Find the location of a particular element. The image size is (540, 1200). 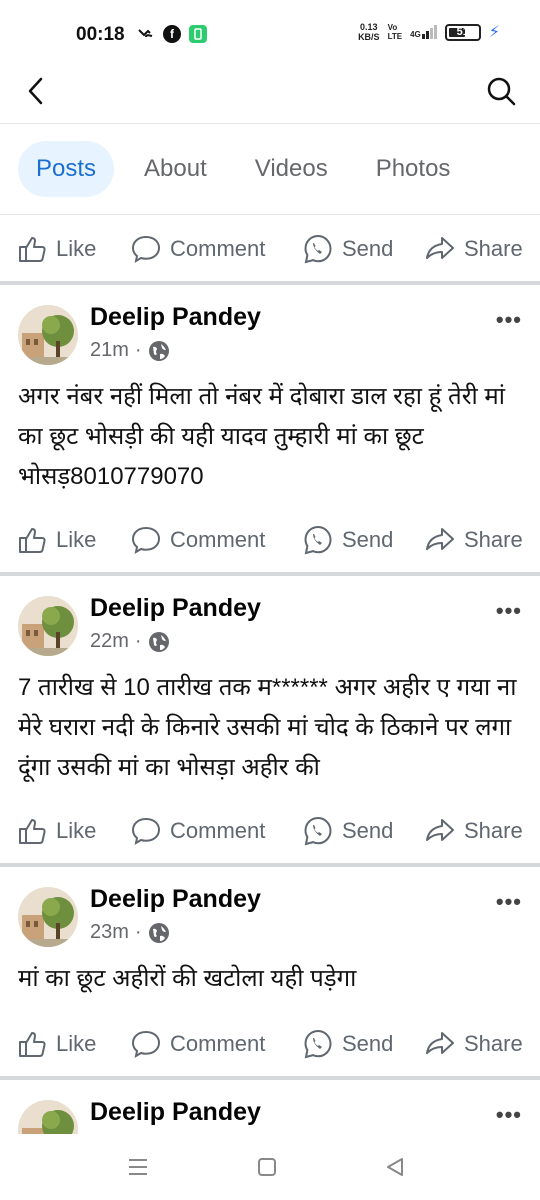

volte-top: Vo is located at coordinates (392, 27).